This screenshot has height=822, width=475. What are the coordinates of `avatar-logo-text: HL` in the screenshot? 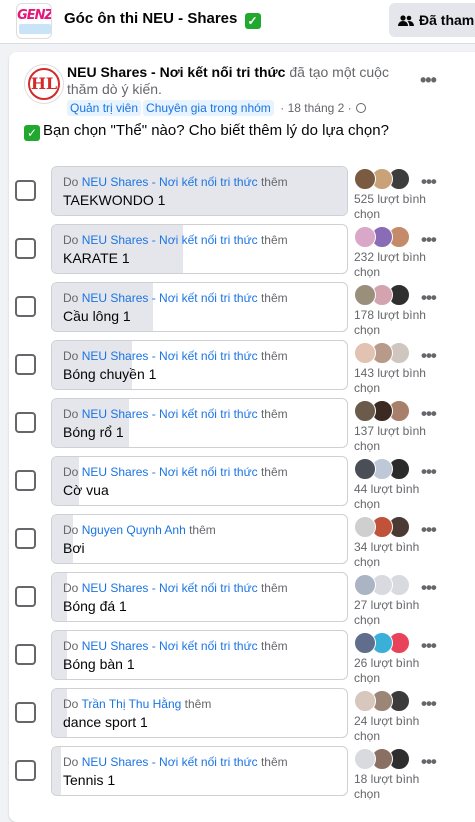 It's located at (44, 83).